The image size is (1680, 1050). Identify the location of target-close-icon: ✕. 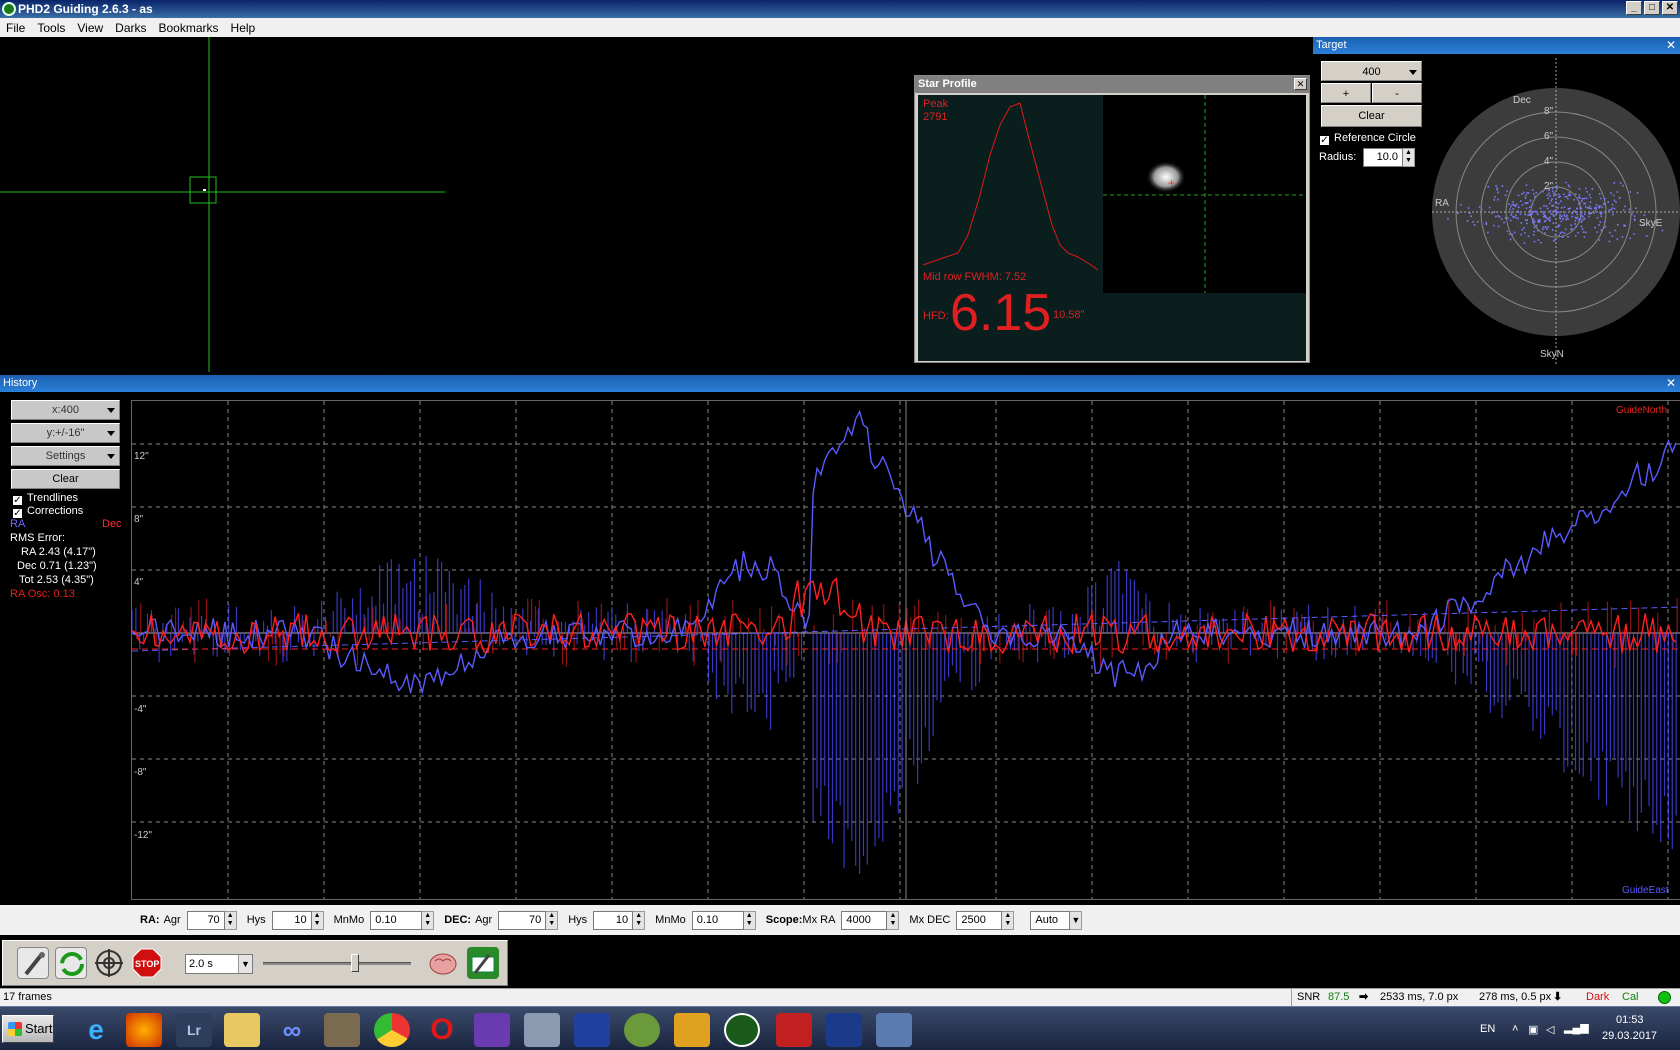
(1671, 45).